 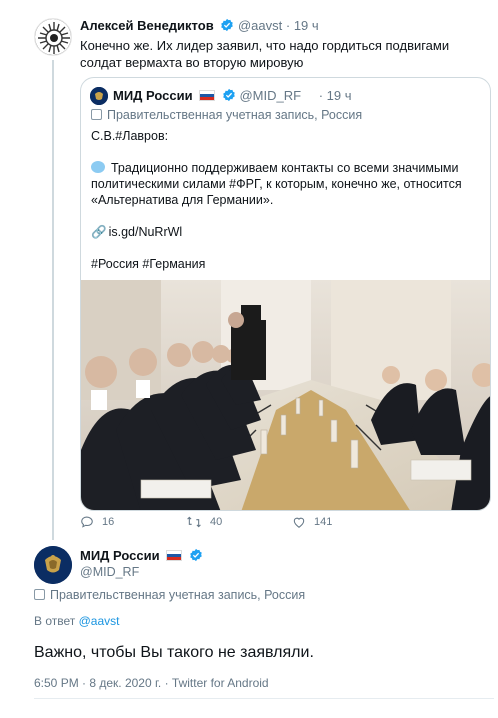 What do you see at coordinates (230, 524) in the screenshot?
I see `tweet-actions: 16 40 141` at bounding box center [230, 524].